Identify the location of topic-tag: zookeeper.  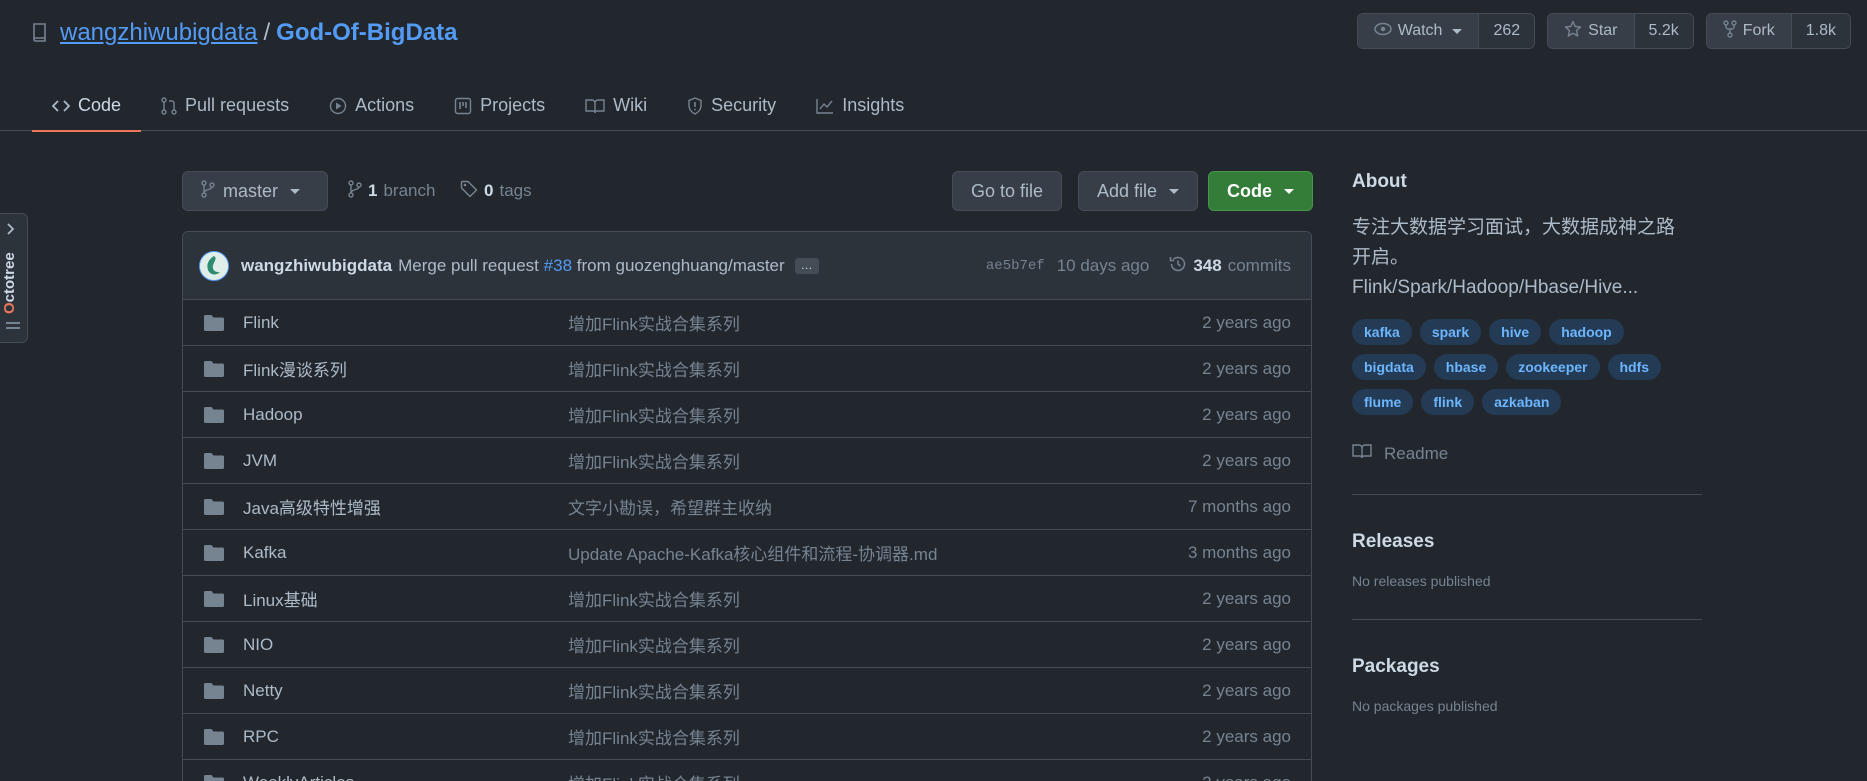
(1553, 367).